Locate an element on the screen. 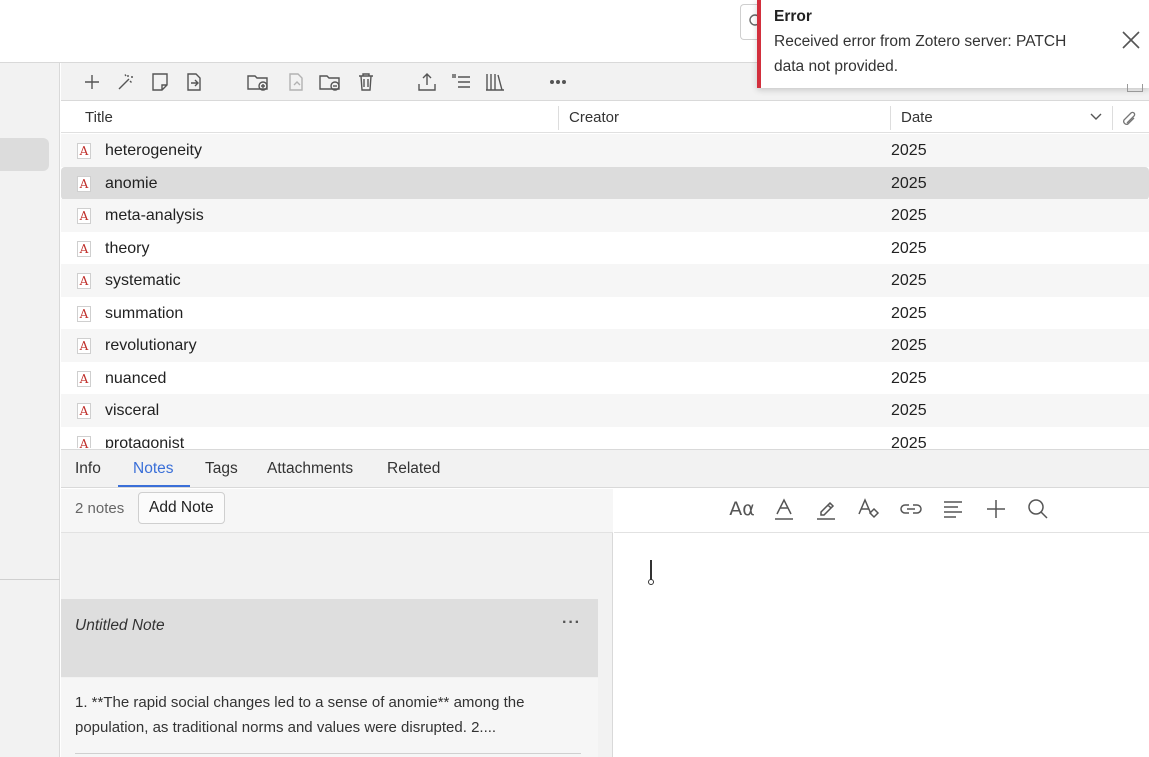 This screenshot has width=1149, height=757. add-attachment-icon is located at coordinates (194, 82).